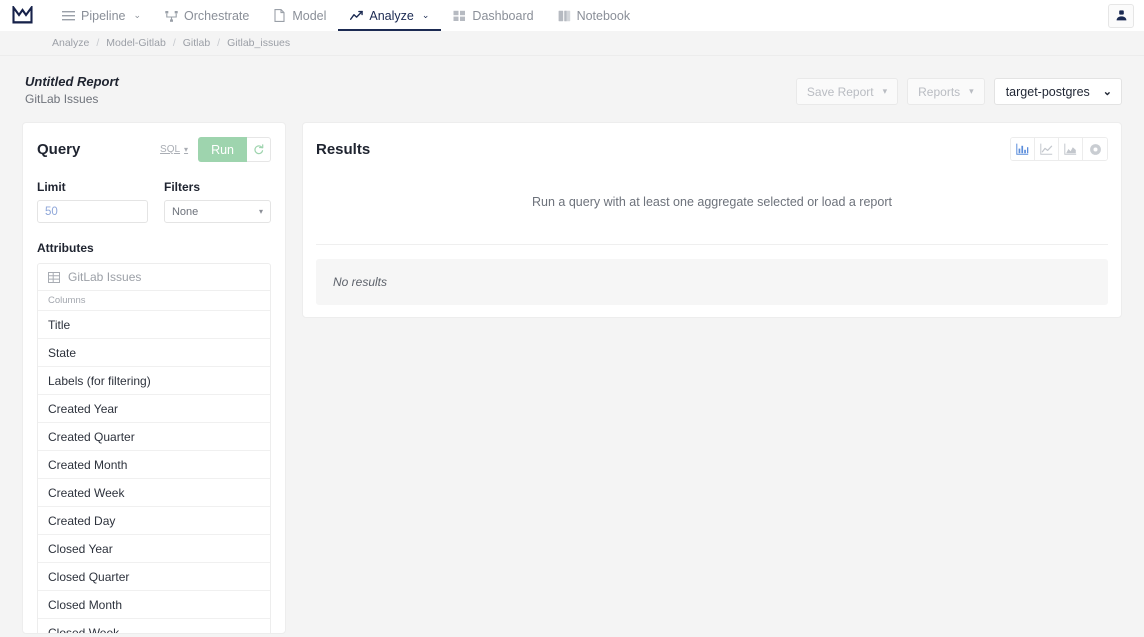  What do you see at coordinates (154, 201) in the screenshot?
I see `query-fields: Limit Filters None ▾` at bounding box center [154, 201].